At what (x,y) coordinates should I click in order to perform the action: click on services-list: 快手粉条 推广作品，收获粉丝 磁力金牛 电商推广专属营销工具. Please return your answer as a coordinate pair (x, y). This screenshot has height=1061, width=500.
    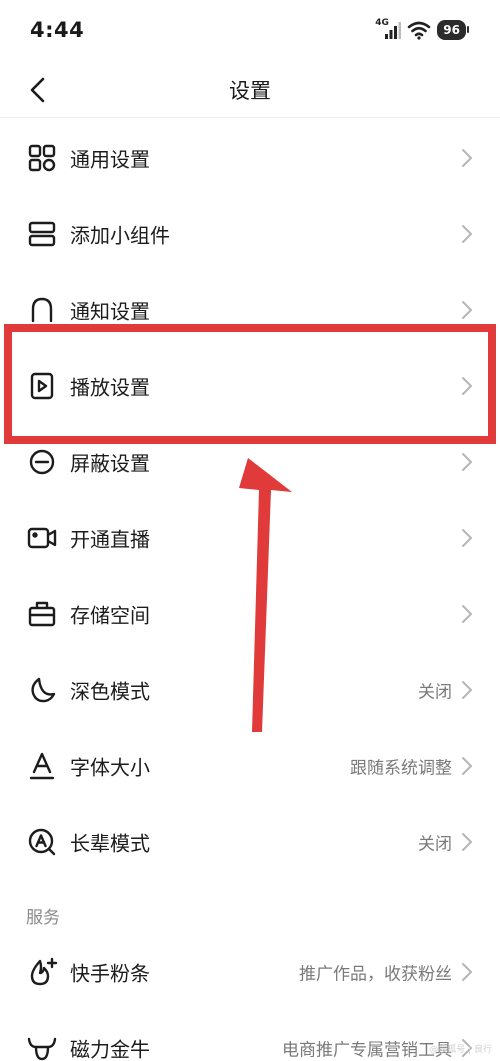
    Looking at the image, I should click on (250, 997).